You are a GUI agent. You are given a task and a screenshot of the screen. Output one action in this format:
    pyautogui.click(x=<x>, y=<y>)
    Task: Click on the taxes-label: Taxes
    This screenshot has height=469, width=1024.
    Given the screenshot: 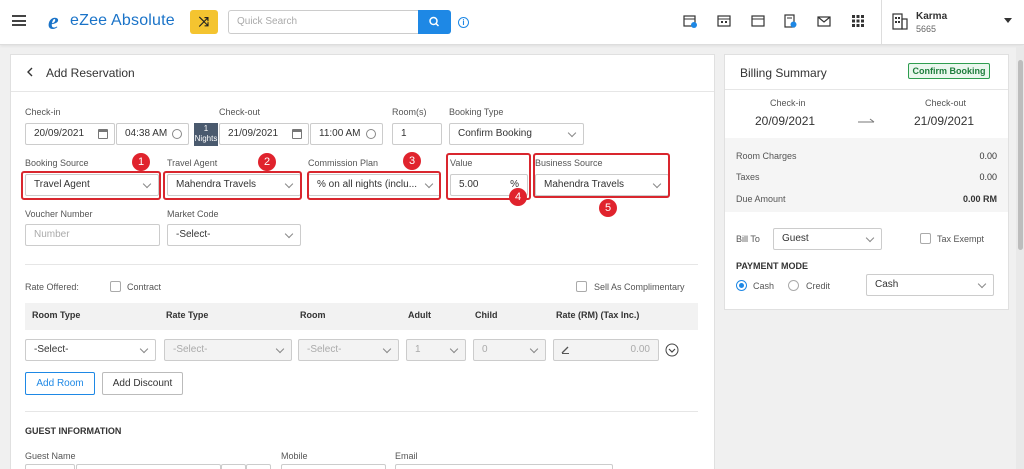 What is the action you would take?
    pyautogui.click(x=748, y=177)
    